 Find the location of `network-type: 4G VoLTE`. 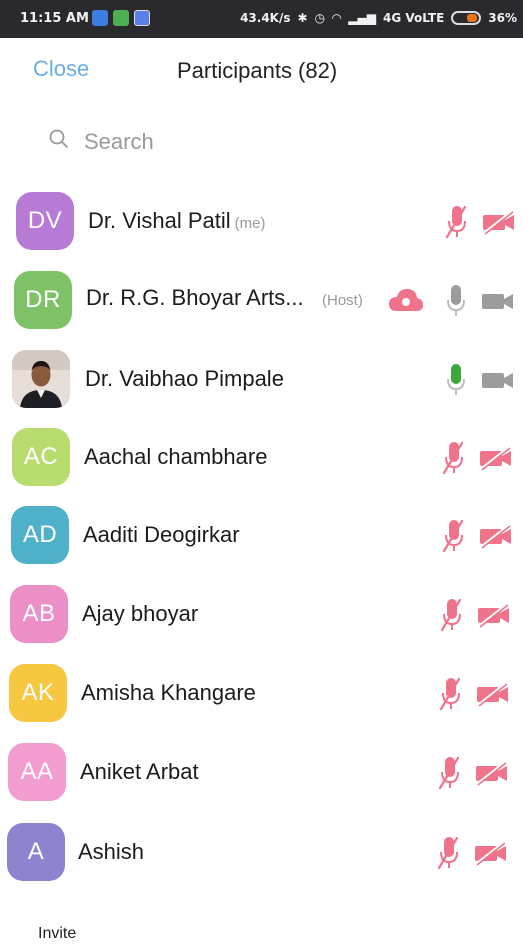

network-type: 4G VoLTE is located at coordinates (413, 18).